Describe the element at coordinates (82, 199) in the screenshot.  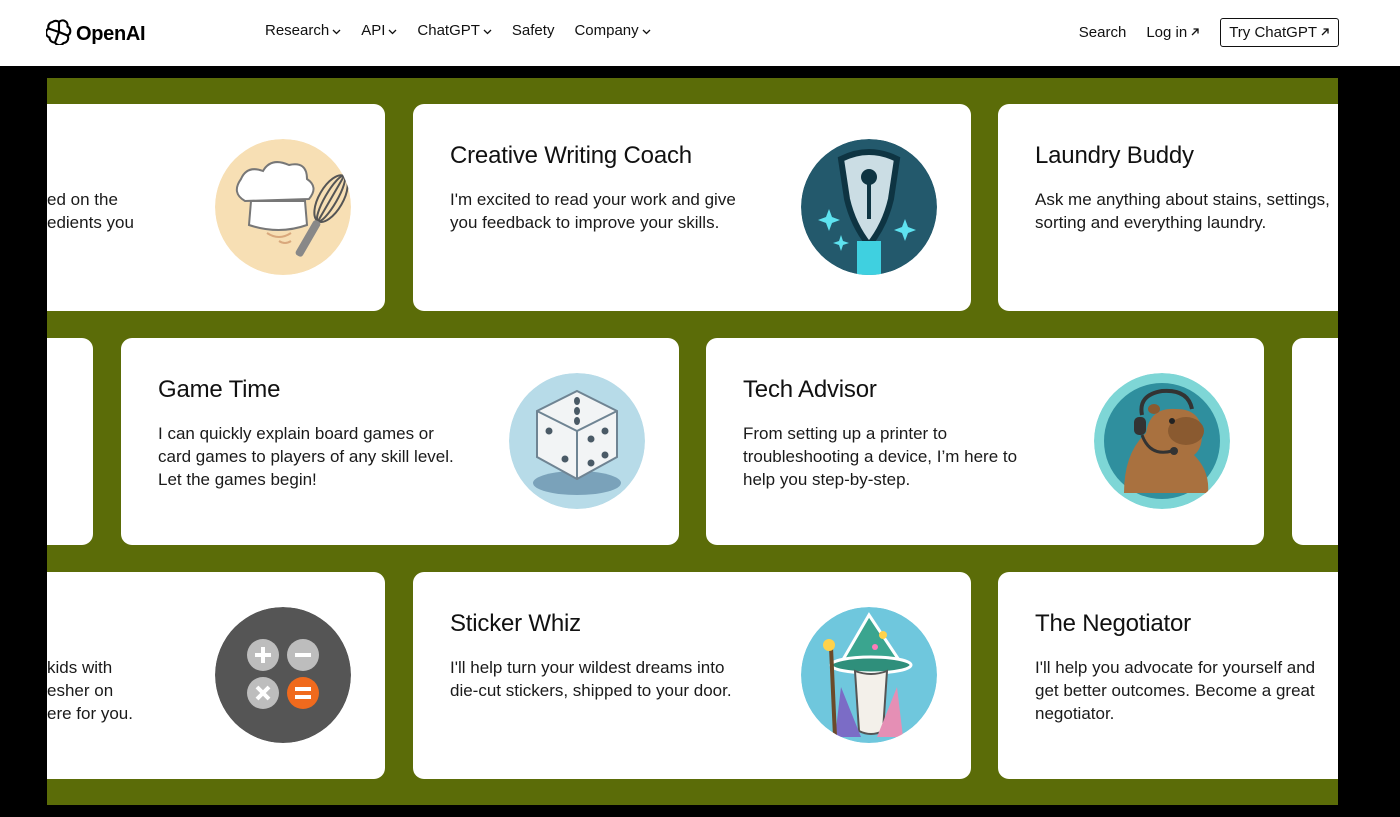
I see `card-desc-line: ed on the` at that location.